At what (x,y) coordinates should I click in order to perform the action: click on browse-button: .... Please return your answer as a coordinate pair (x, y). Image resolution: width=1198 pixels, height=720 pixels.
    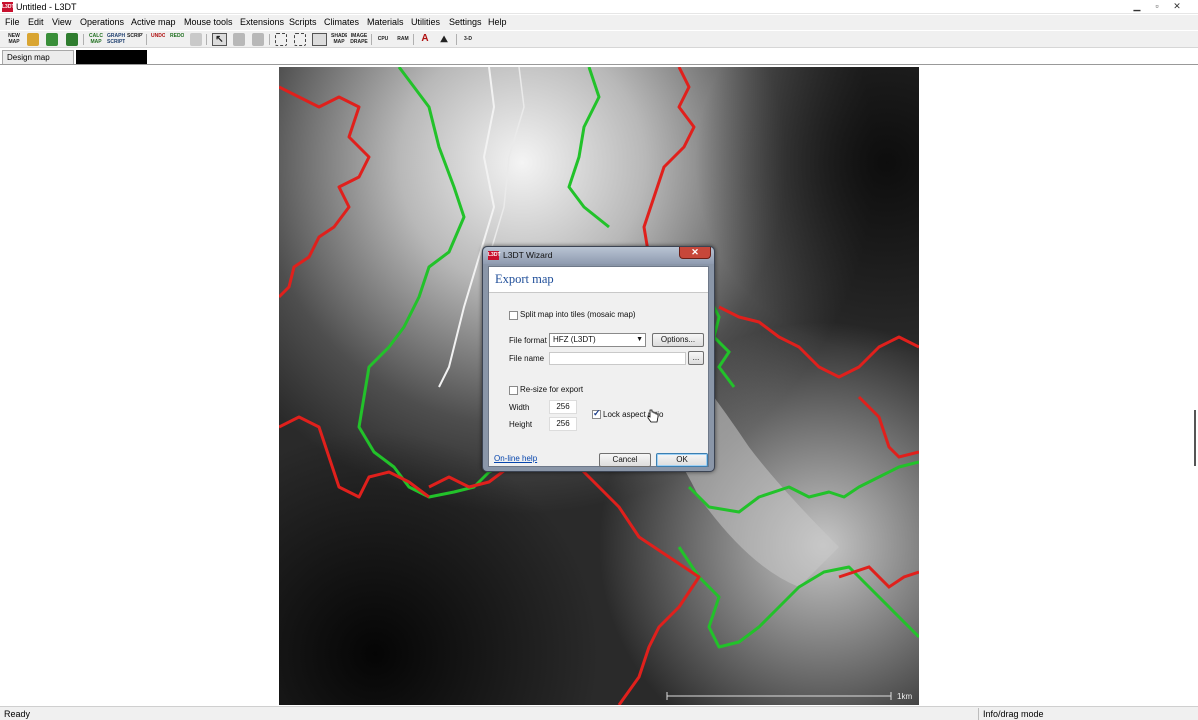
    Looking at the image, I should click on (696, 358).